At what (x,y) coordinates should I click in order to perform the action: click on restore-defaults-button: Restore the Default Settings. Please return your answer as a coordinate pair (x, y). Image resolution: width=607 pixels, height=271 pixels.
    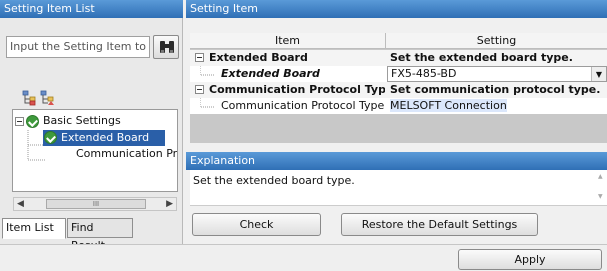
    Looking at the image, I should click on (439, 224).